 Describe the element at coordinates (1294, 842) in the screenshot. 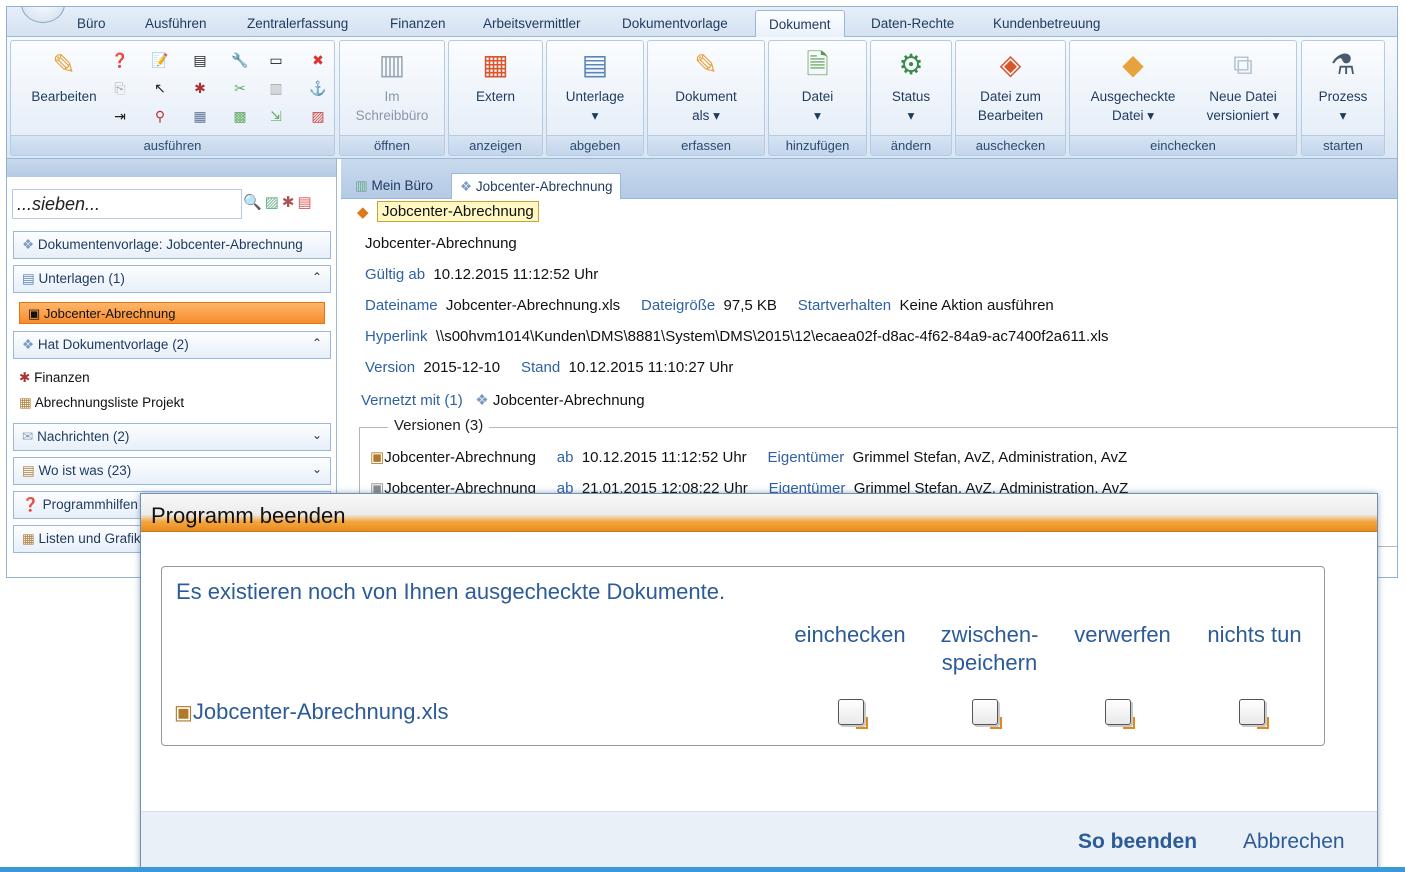

I see `abbrechen-button: Abbrechen` at that location.